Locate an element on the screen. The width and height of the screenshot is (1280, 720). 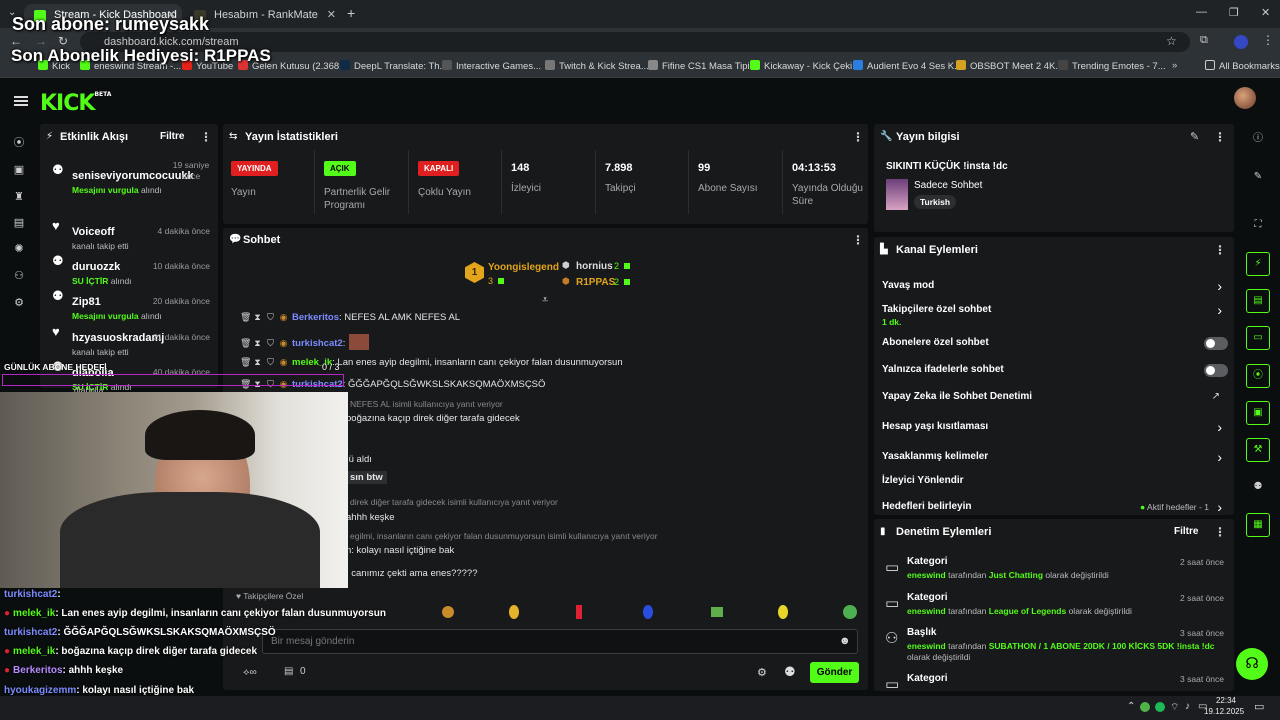
wifi-icon: ⌔ is located at coordinates (1174, 707).